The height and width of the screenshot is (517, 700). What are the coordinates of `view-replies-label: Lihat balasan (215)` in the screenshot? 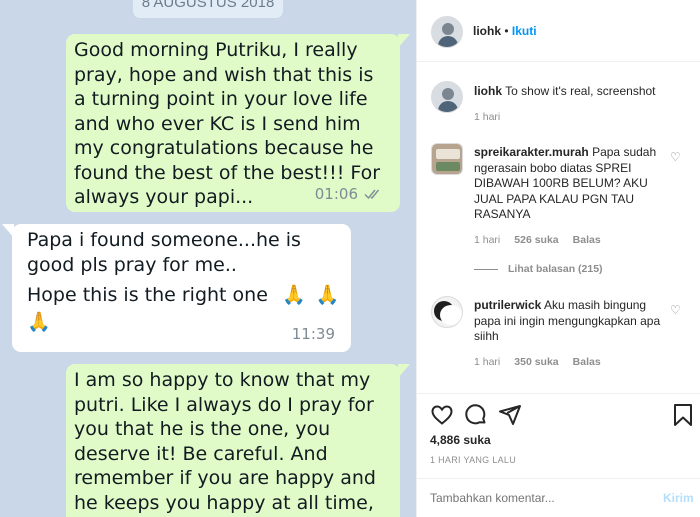 It's located at (555, 269).